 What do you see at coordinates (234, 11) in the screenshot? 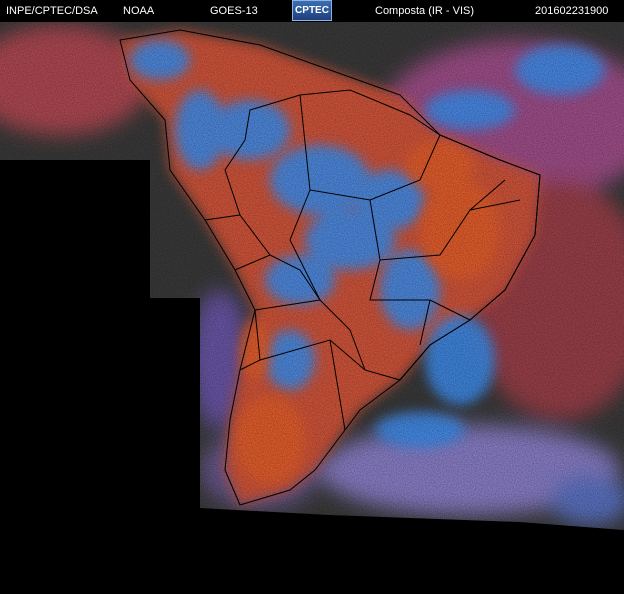
I see `satellite-label: GOES-13` at bounding box center [234, 11].